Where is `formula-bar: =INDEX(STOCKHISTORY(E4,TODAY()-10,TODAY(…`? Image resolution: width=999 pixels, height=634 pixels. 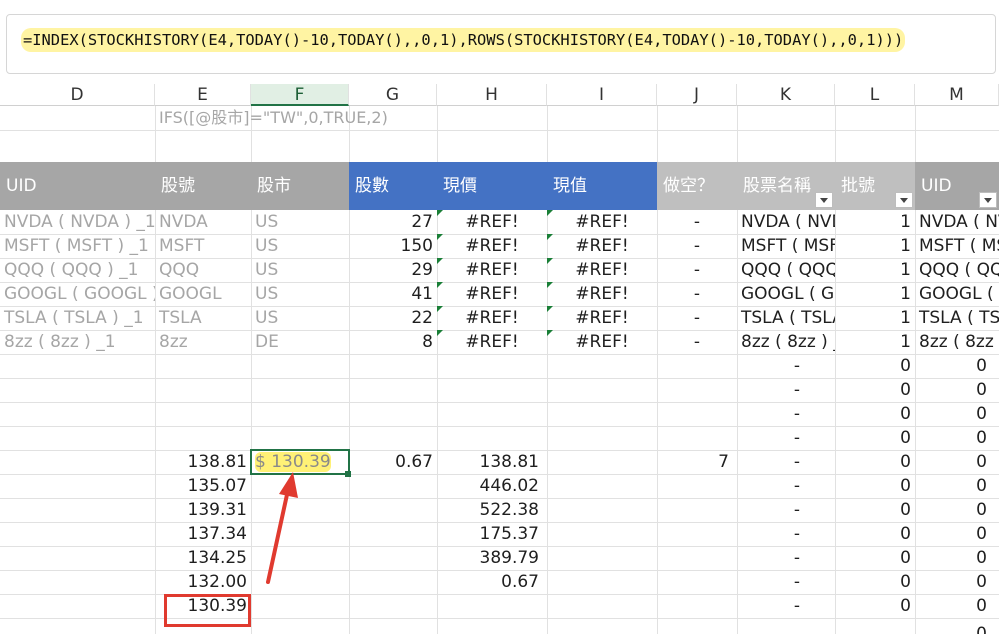 formula-bar: =INDEX(STOCKHISTORY(E4,TODAY()-10,TODAY(… is located at coordinates (501, 44).